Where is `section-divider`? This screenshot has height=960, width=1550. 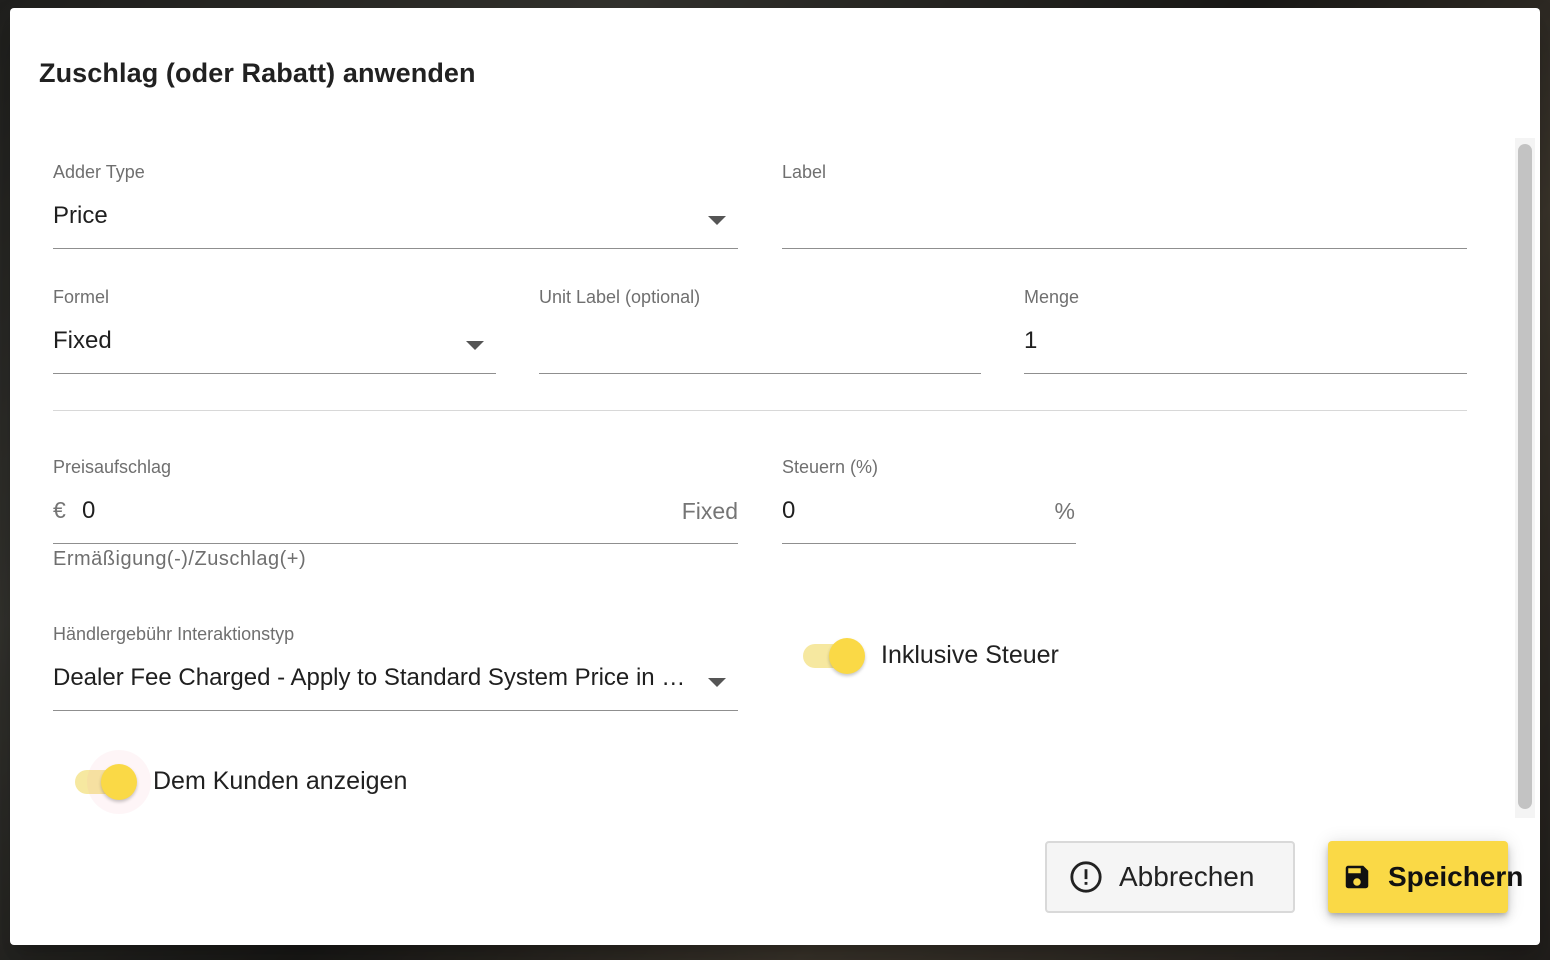 section-divider is located at coordinates (760, 410).